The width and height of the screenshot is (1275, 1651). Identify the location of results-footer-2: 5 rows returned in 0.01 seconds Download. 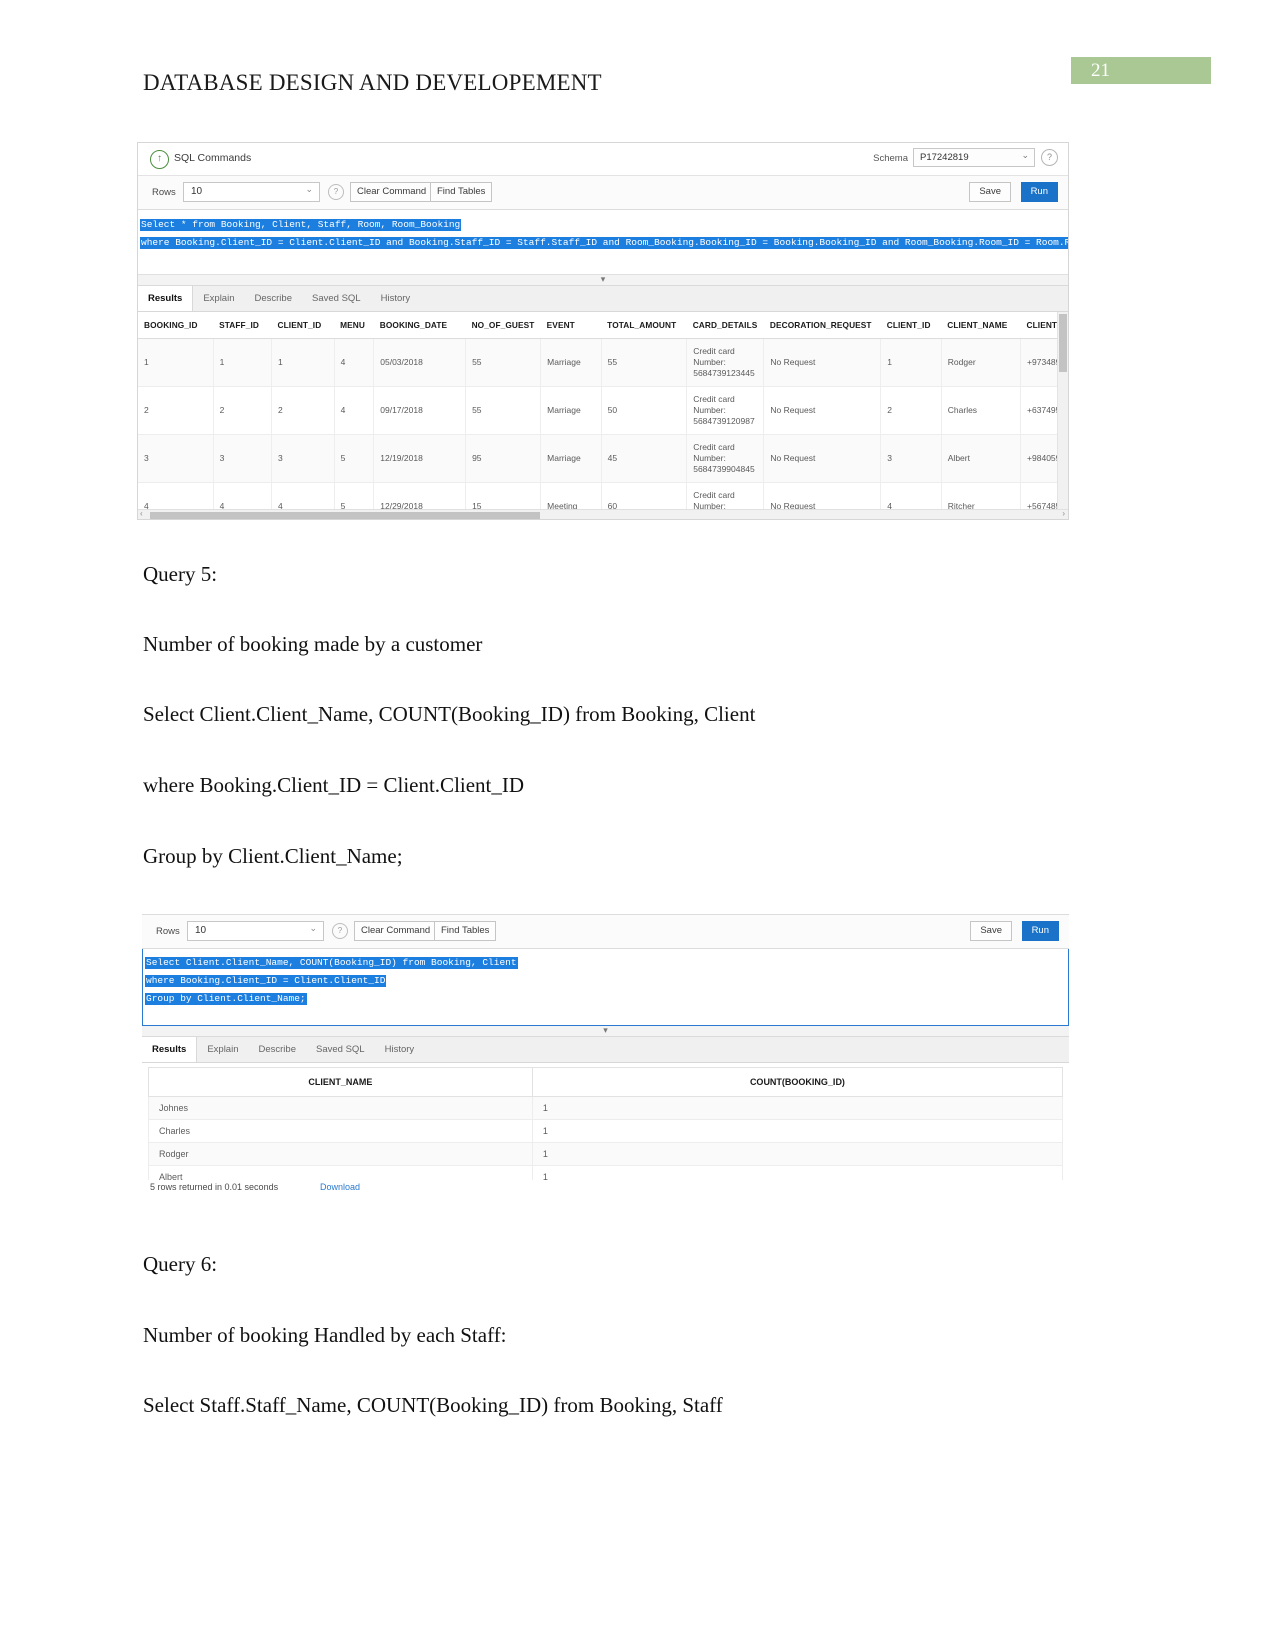
(605, 1188).